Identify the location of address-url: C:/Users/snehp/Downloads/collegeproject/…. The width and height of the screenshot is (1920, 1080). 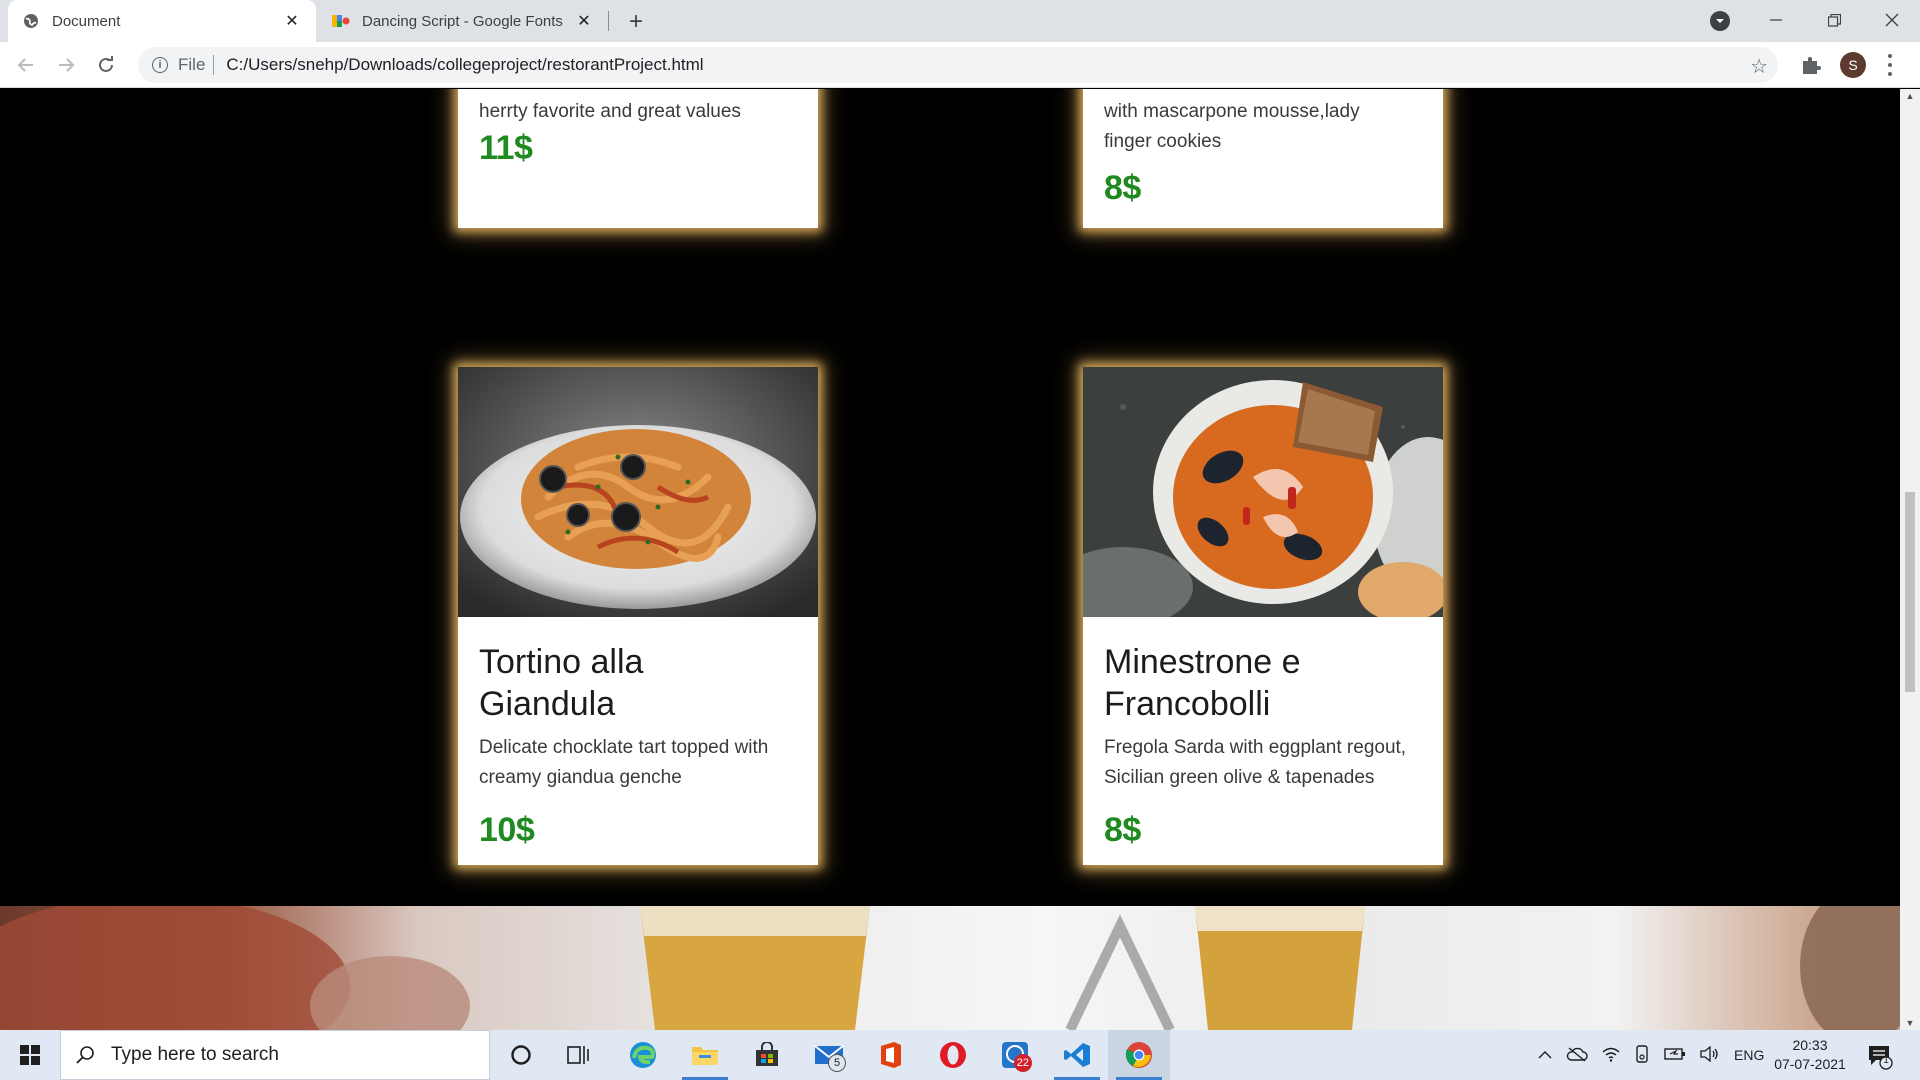
(465, 64).